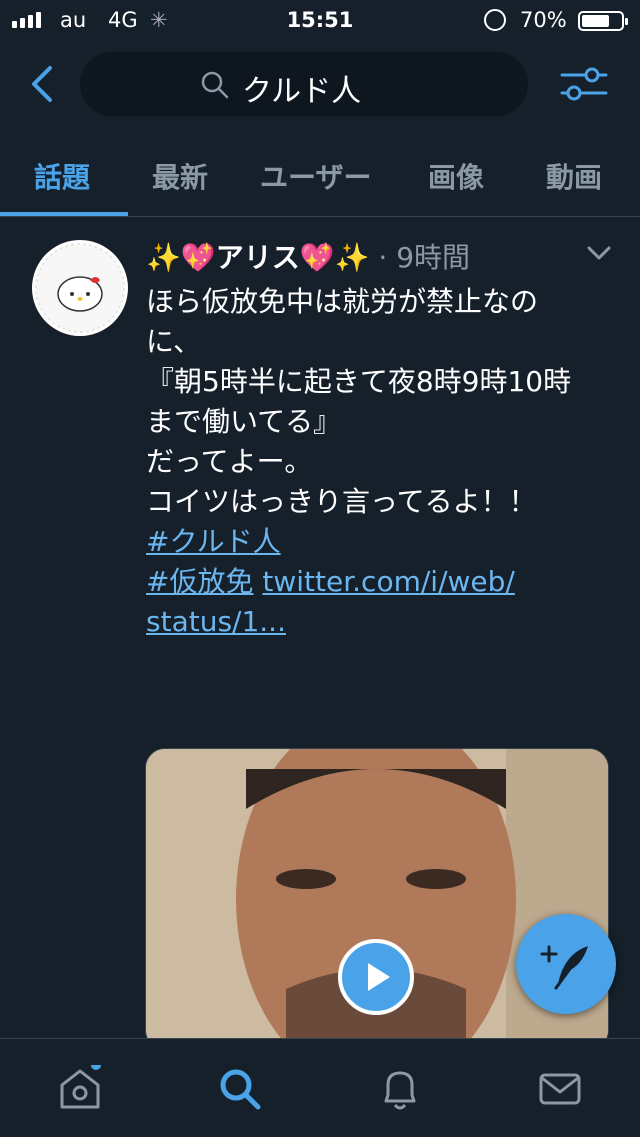 The height and width of the screenshot is (1137, 640). What do you see at coordinates (215, 85) in the screenshot?
I see `magnifier-icon` at bounding box center [215, 85].